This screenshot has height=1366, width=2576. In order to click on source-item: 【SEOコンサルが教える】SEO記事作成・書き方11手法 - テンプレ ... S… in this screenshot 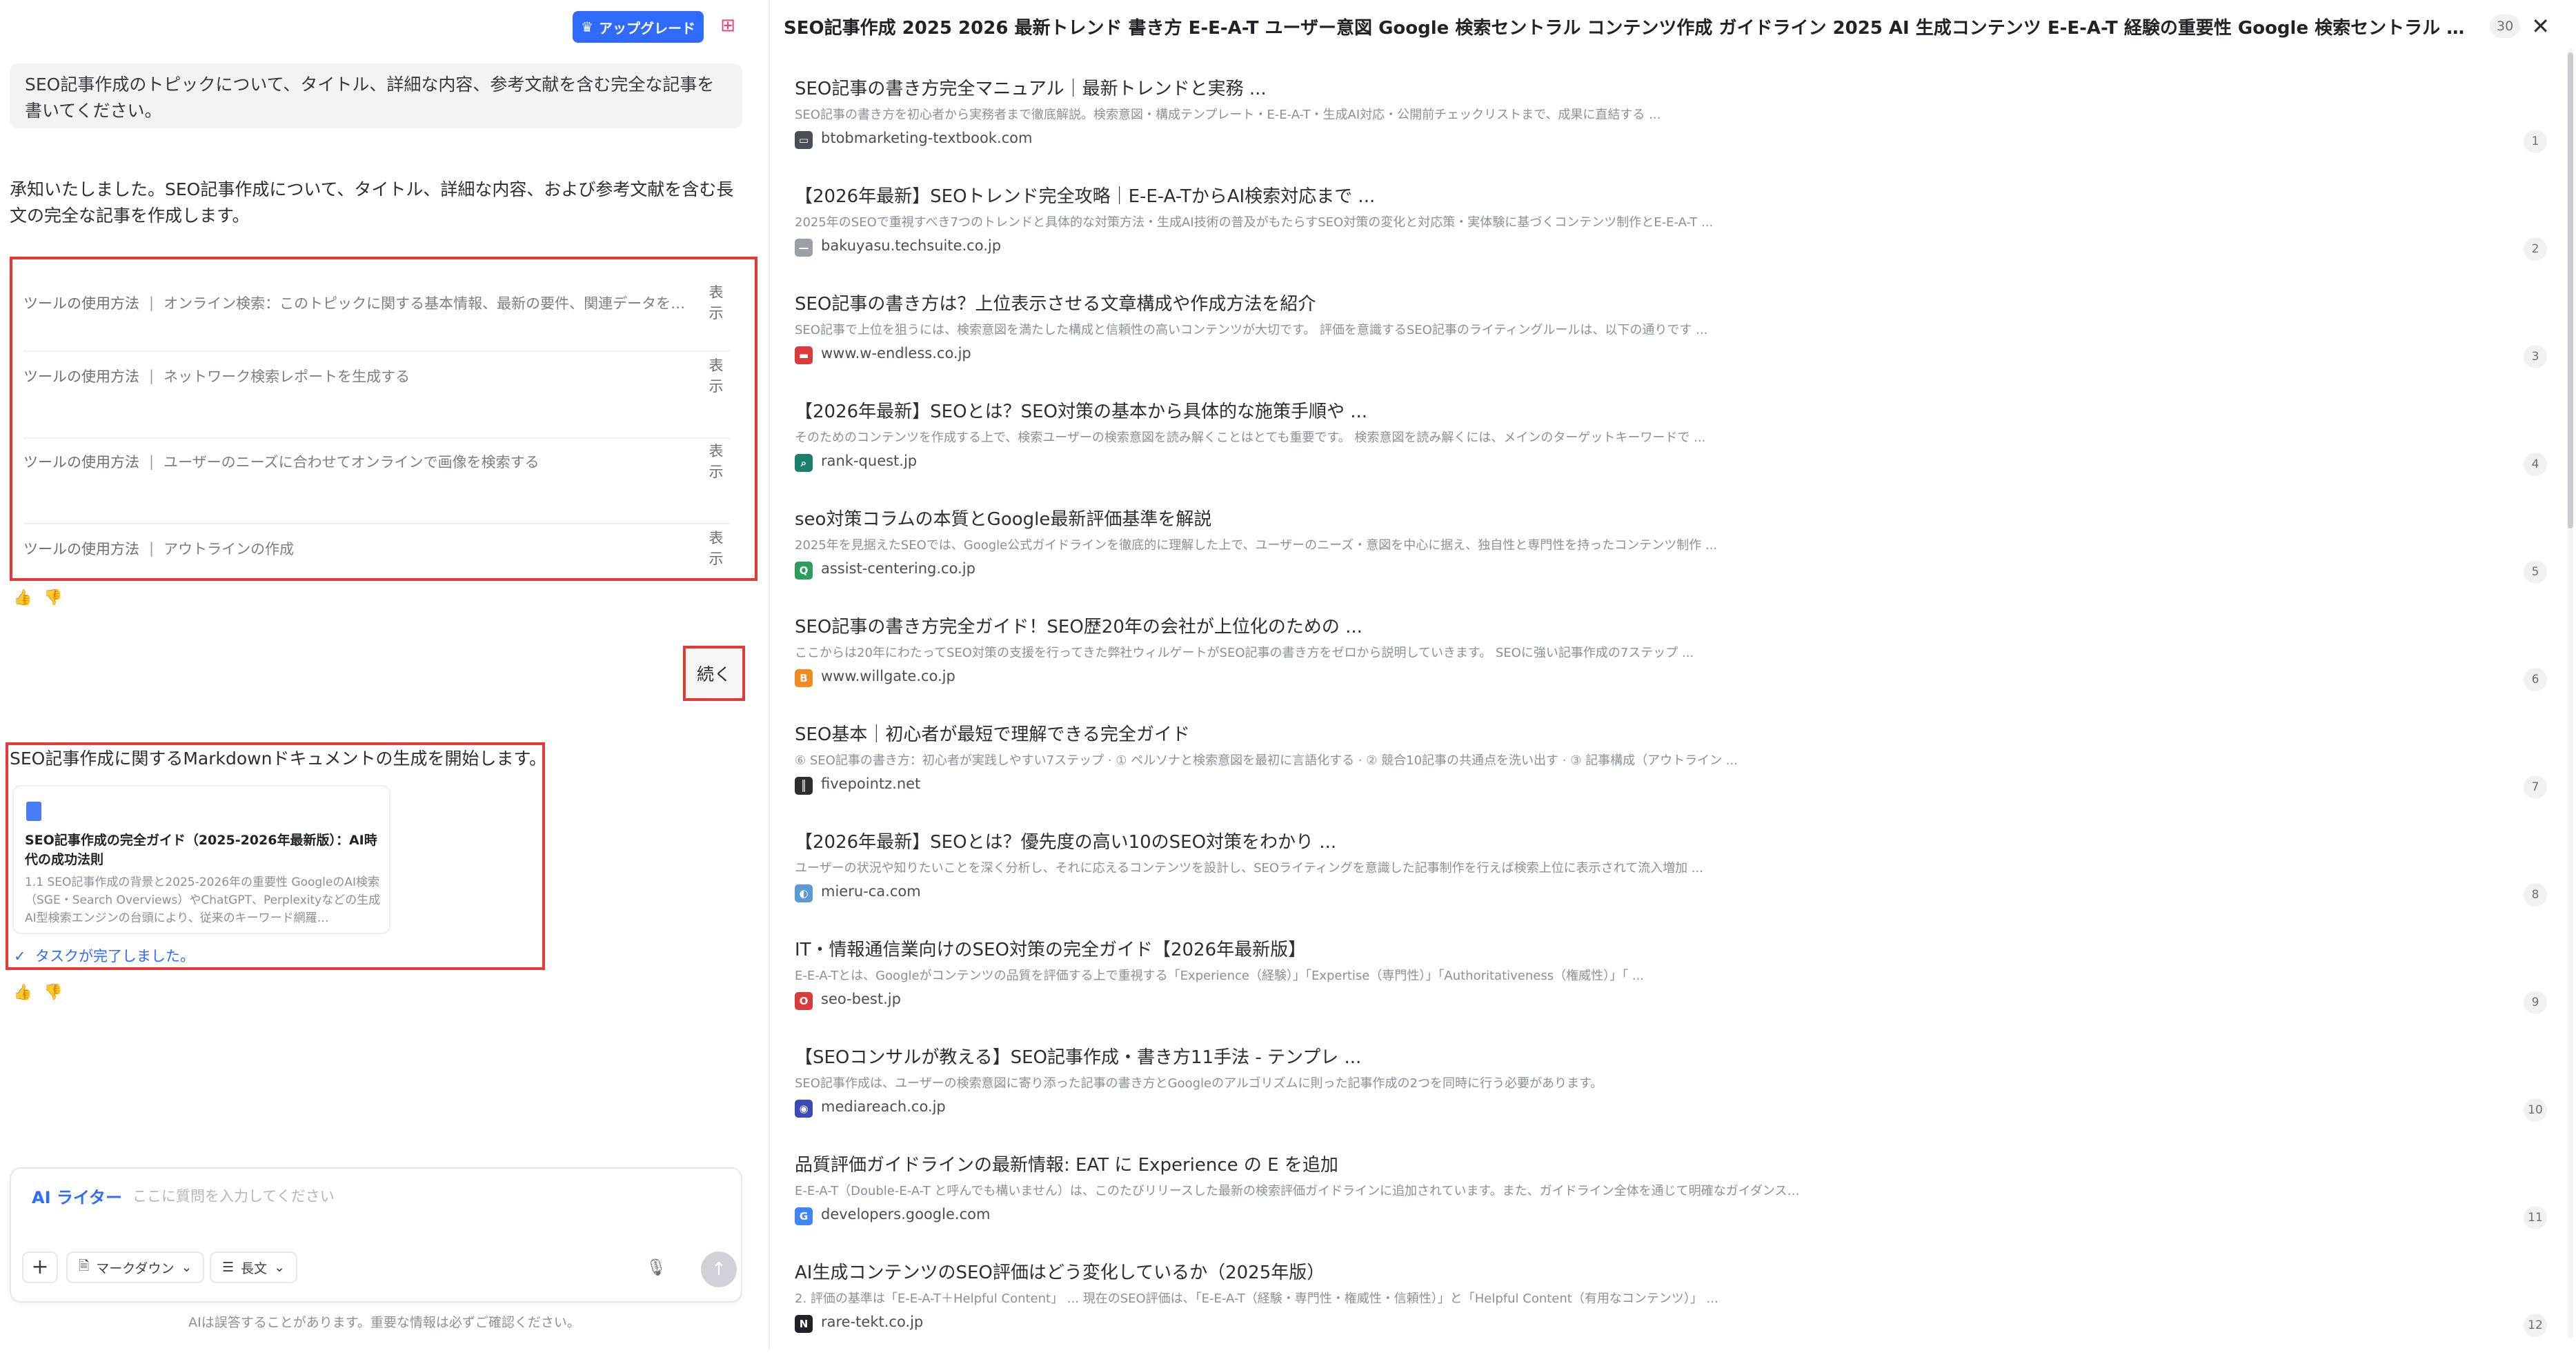, I will do `click(1671, 1097)`.